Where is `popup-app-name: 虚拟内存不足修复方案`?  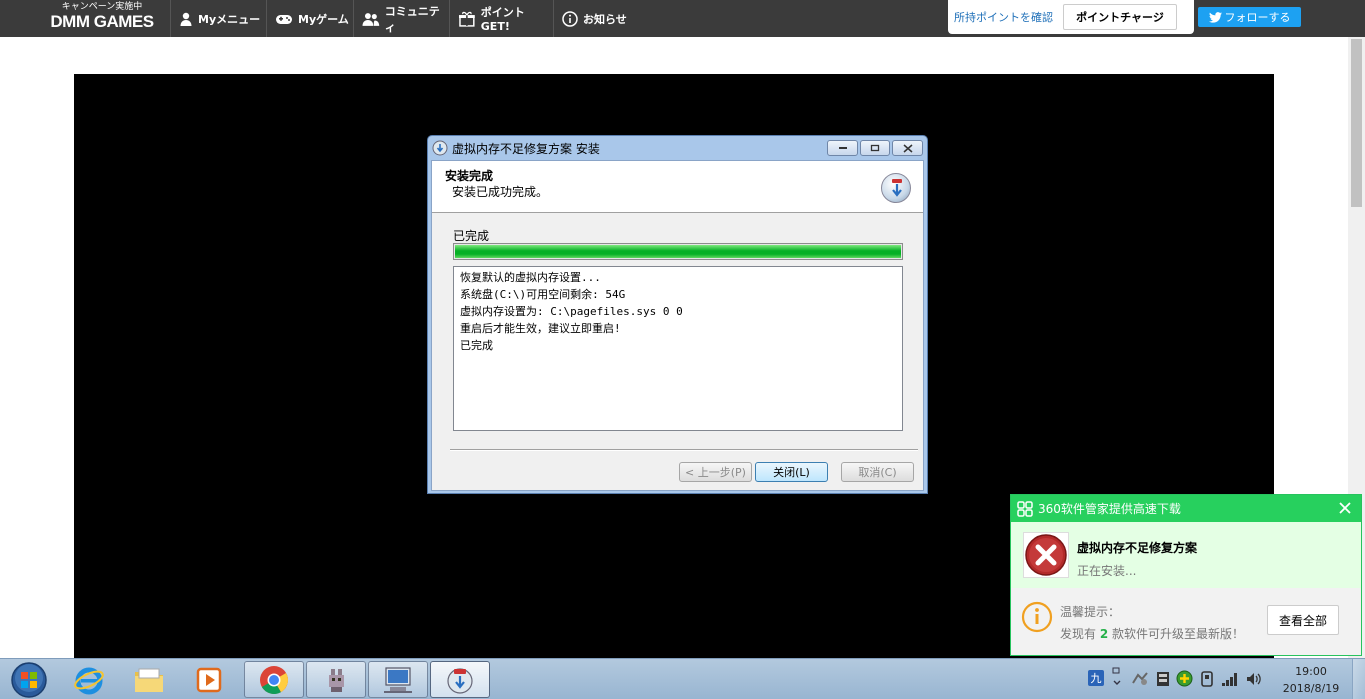
popup-app-name: 虚拟内存不足修复方案 is located at coordinates (1137, 548).